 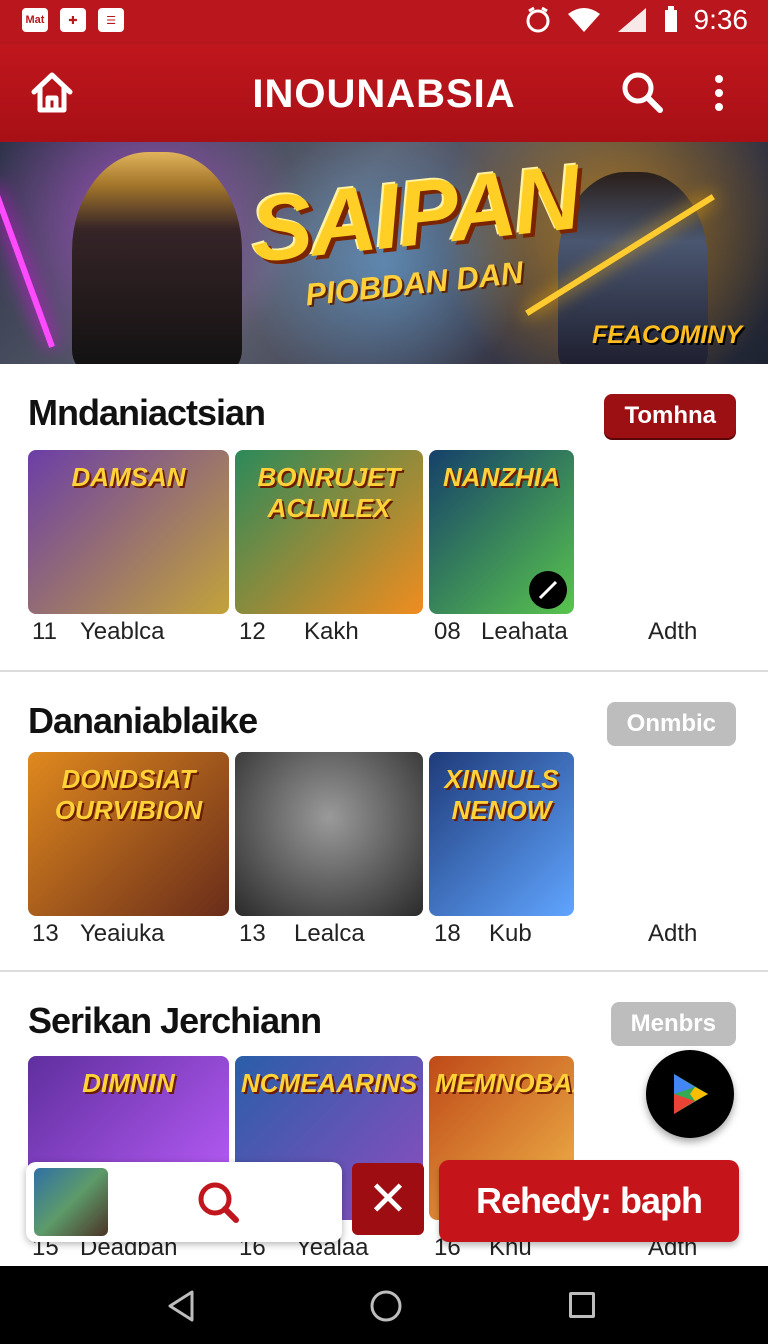 What do you see at coordinates (501, 477) in the screenshot?
I see `card-title: NANZHIA` at bounding box center [501, 477].